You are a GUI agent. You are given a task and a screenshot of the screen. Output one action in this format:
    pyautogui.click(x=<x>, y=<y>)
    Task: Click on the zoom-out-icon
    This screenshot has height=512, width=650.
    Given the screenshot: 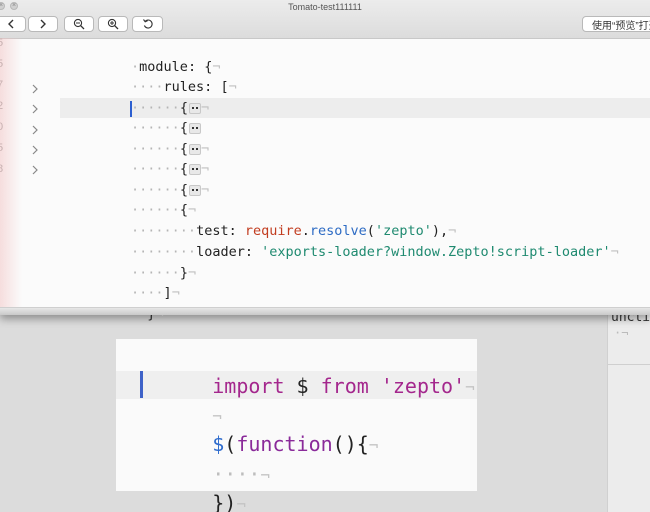 What is the action you would take?
    pyautogui.click(x=79, y=24)
    